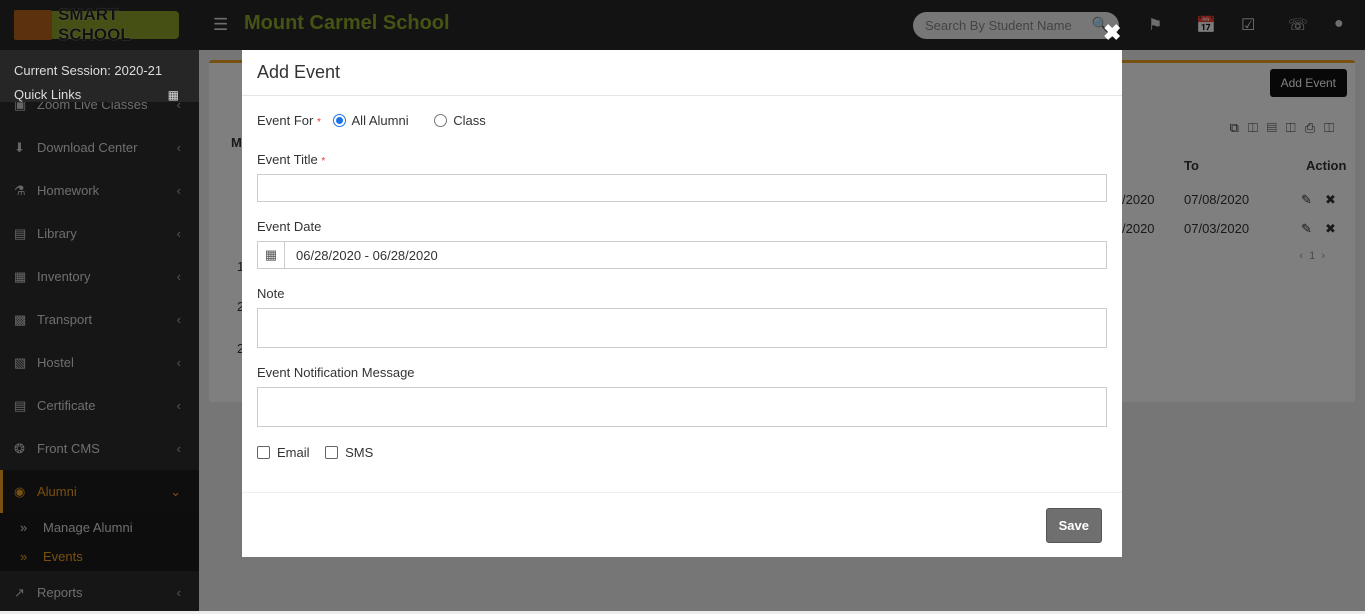  Describe the element at coordinates (682, 188) in the screenshot. I see `event-title-input` at that location.